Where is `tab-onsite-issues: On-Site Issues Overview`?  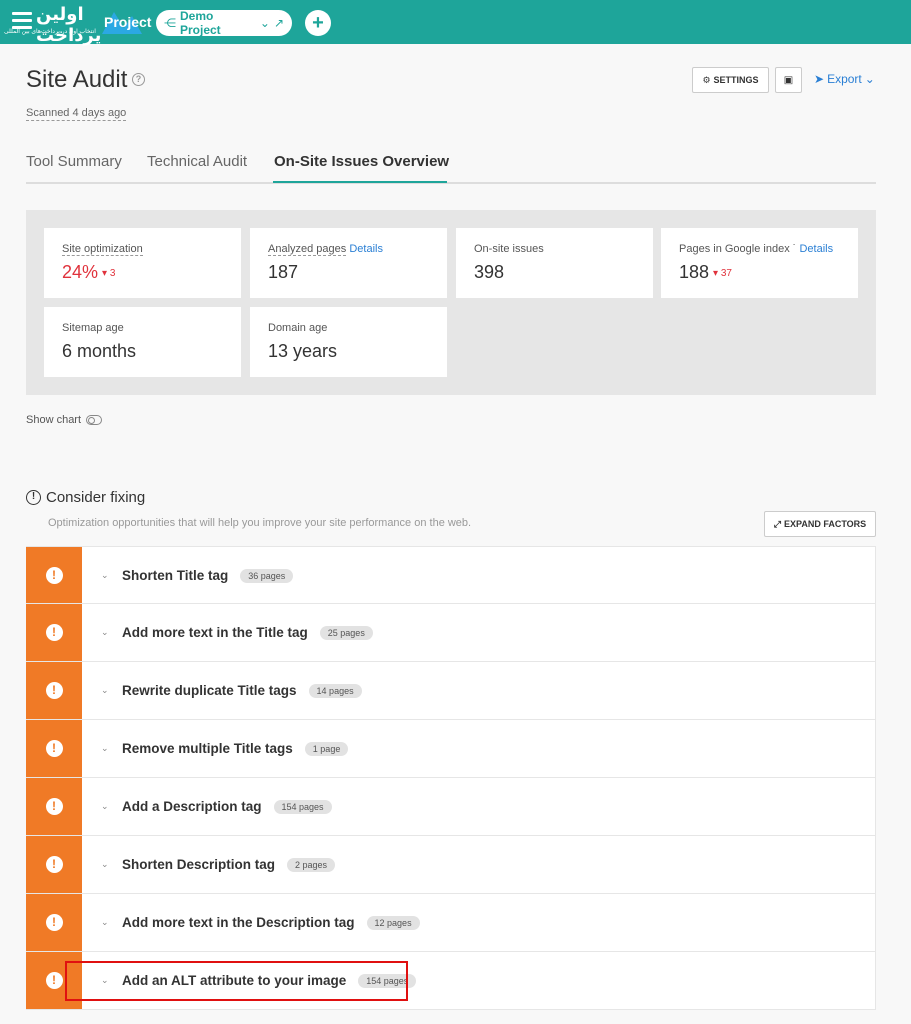 tab-onsite-issues: On-Site Issues Overview is located at coordinates (361, 161).